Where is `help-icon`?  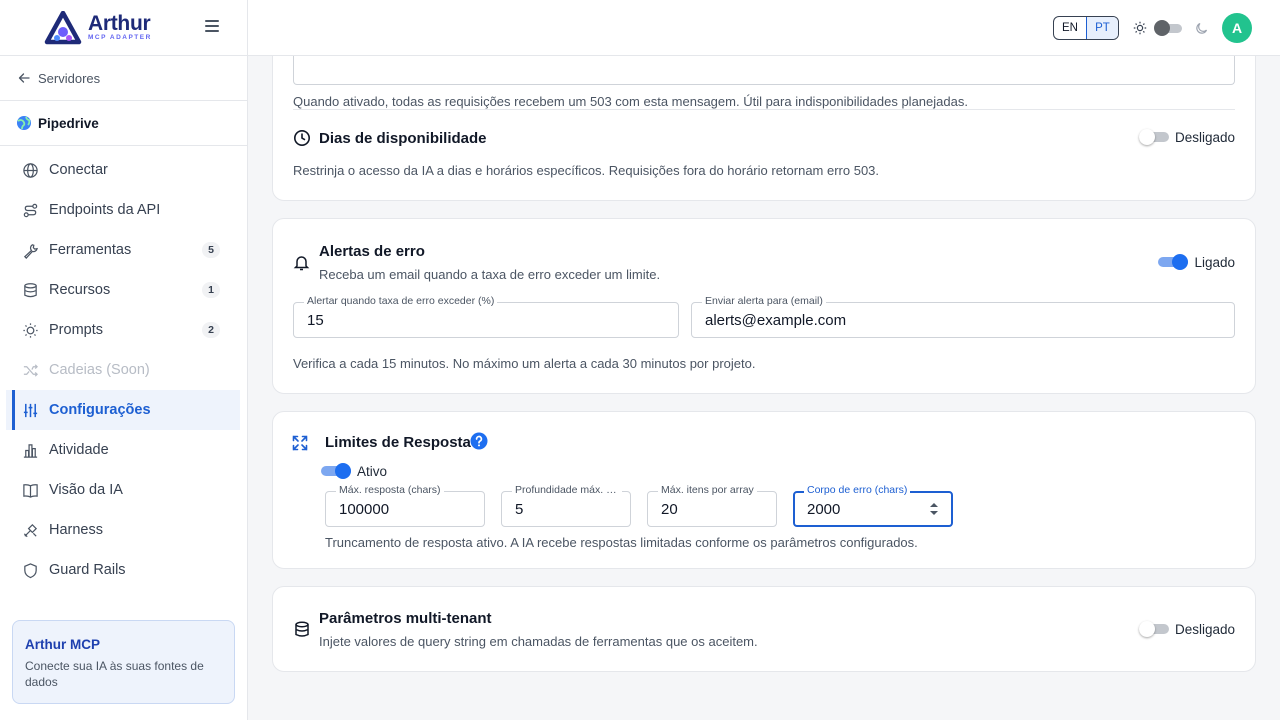
help-icon is located at coordinates (479, 441).